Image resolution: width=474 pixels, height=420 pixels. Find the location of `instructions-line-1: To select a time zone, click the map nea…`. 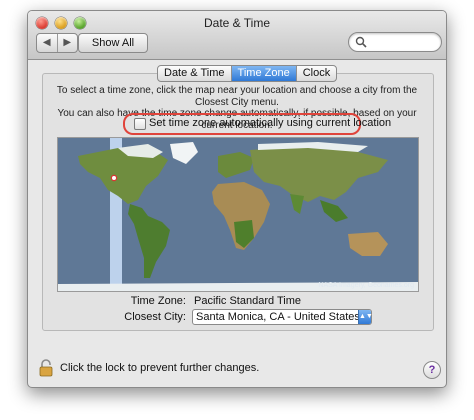

instructions-line-1: To select a time zone, click the map nea… is located at coordinates (237, 96).